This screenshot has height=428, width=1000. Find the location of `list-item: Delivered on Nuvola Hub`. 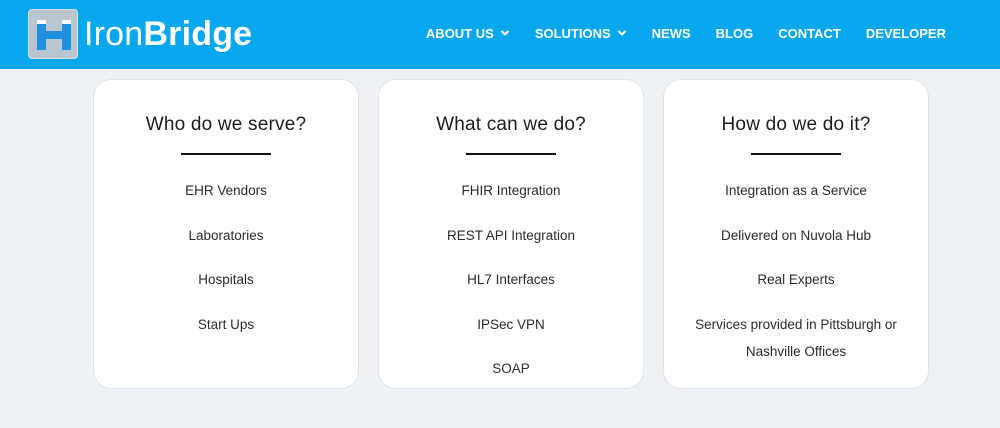

list-item: Delivered on Nuvola Hub is located at coordinates (796, 235).